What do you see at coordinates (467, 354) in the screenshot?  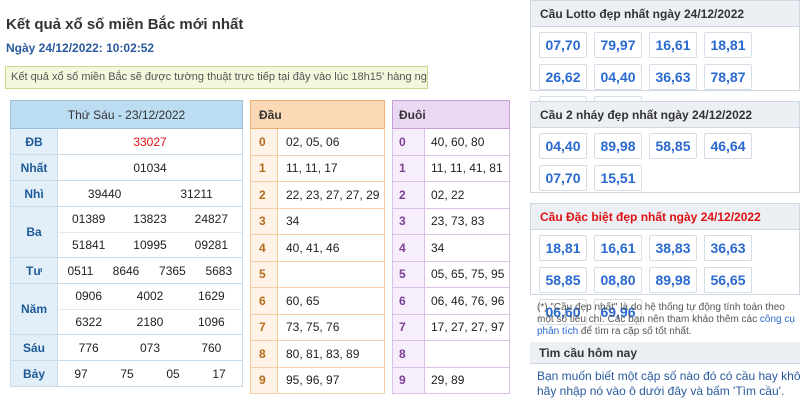 I see `duoi-values` at bounding box center [467, 354].